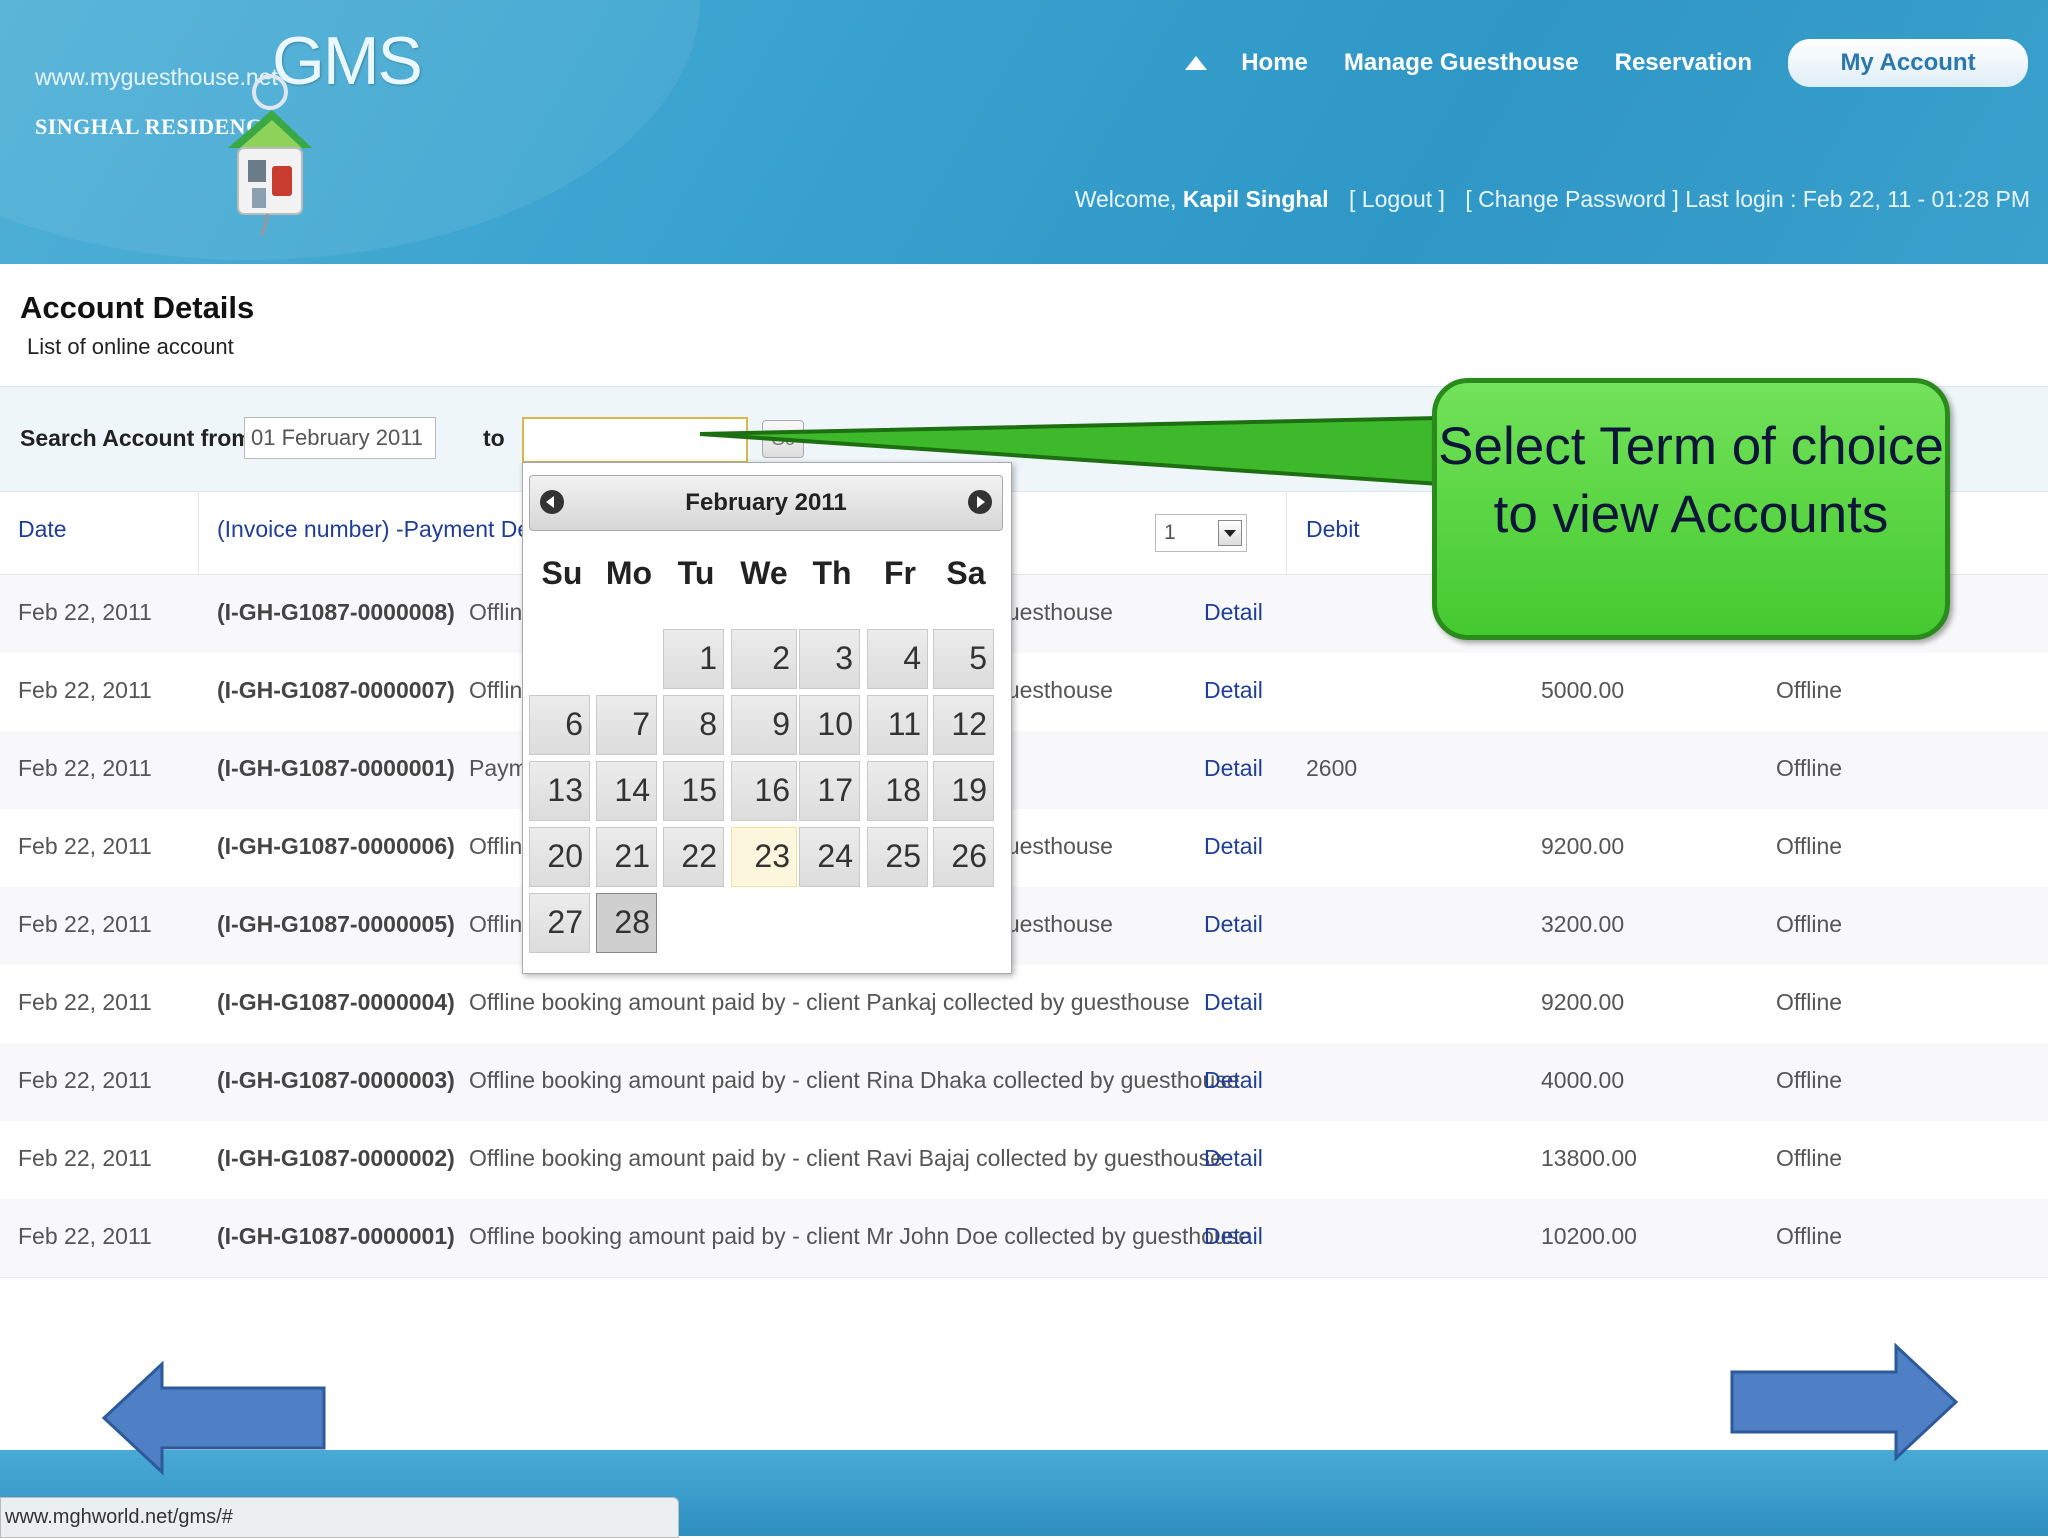 The image size is (2048, 1538). What do you see at coordinates (875, 439) in the screenshot?
I see `show-all-link: Show all` at bounding box center [875, 439].